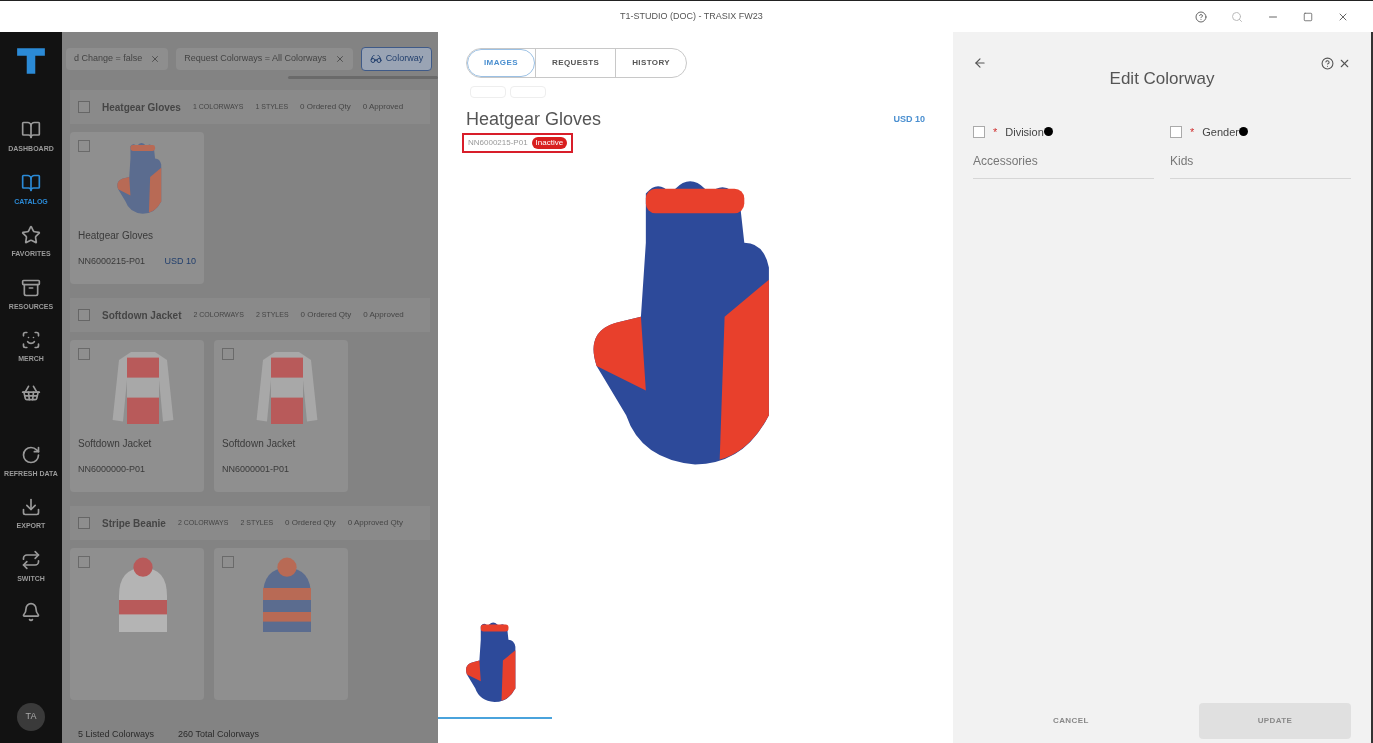 The image size is (1373, 743). I want to click on filter-chip: d Change = false, so click(117, 59).